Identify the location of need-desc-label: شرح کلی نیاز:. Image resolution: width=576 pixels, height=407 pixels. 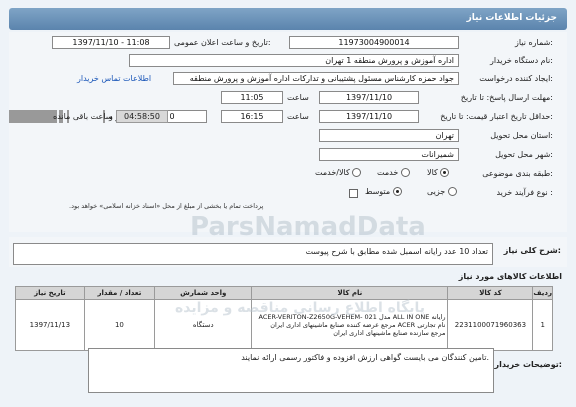
(532, 250).